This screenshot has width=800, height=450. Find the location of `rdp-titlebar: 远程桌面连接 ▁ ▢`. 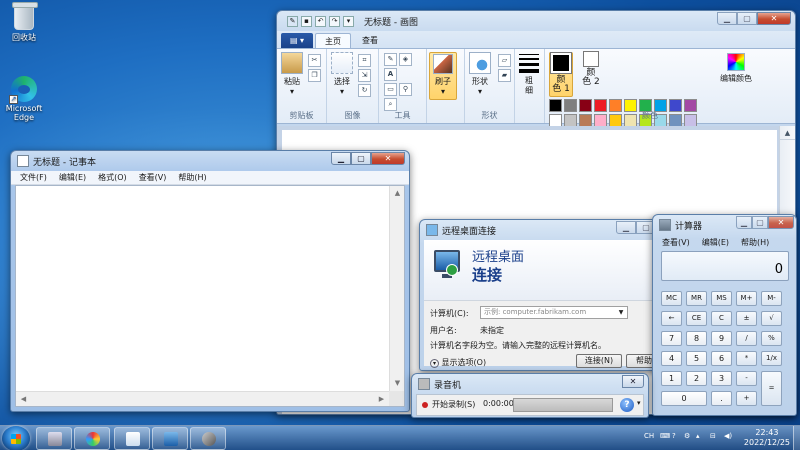

rdp-titlebar: 远程桌面连接 ▁ ▢ is located at coordinates (540, 230).